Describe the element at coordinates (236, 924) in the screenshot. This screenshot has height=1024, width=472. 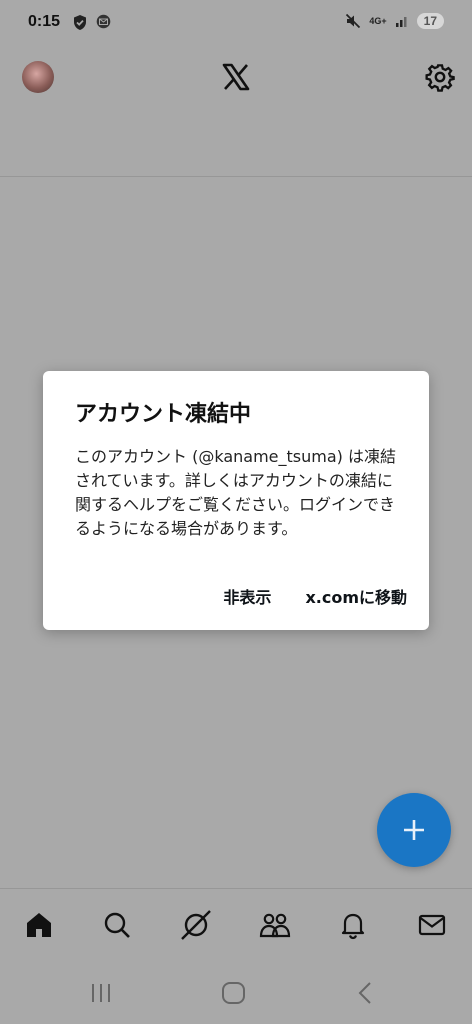
I see `bottom-nav` at that location.